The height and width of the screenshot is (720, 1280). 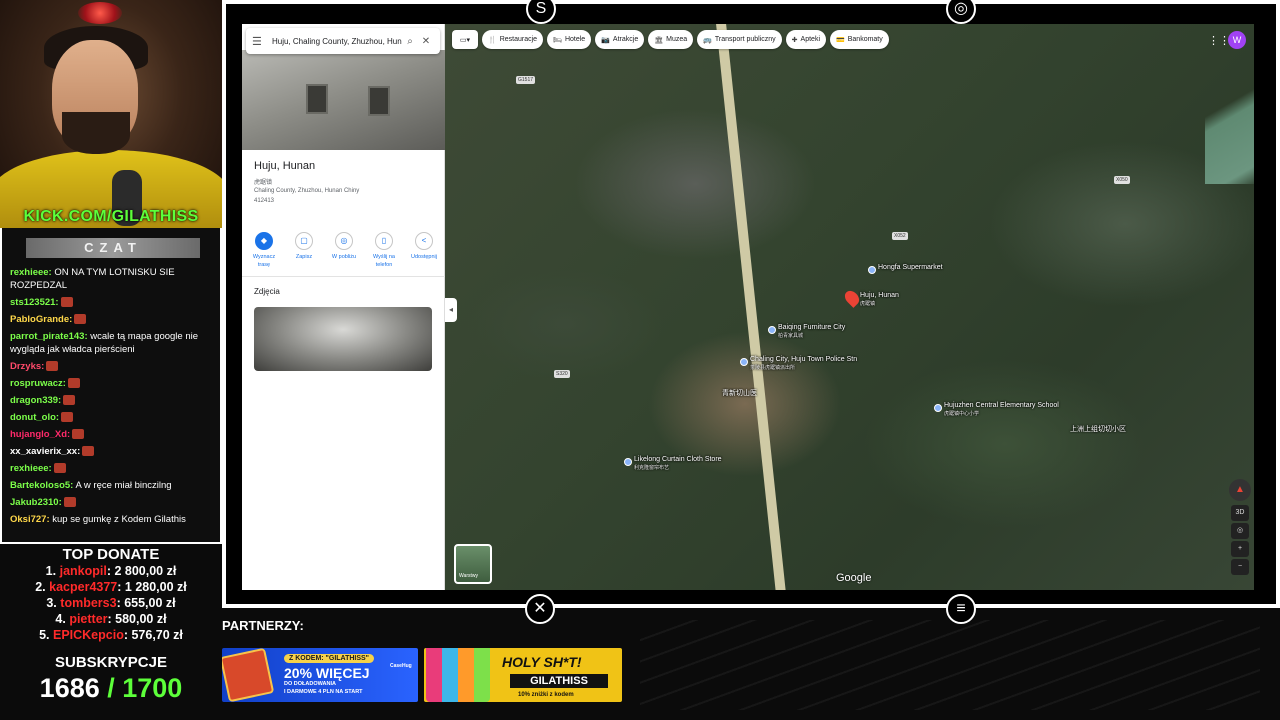 What do you see at coordinates (113, 434) in the screenshot?
I see `chat-message: hujanglo_Xd:` at bounding box center [113, 434].